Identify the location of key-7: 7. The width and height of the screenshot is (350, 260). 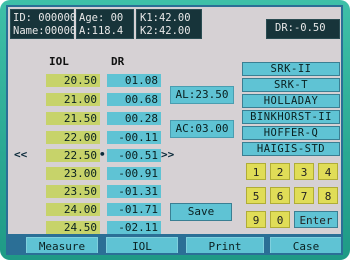
(304, 195).